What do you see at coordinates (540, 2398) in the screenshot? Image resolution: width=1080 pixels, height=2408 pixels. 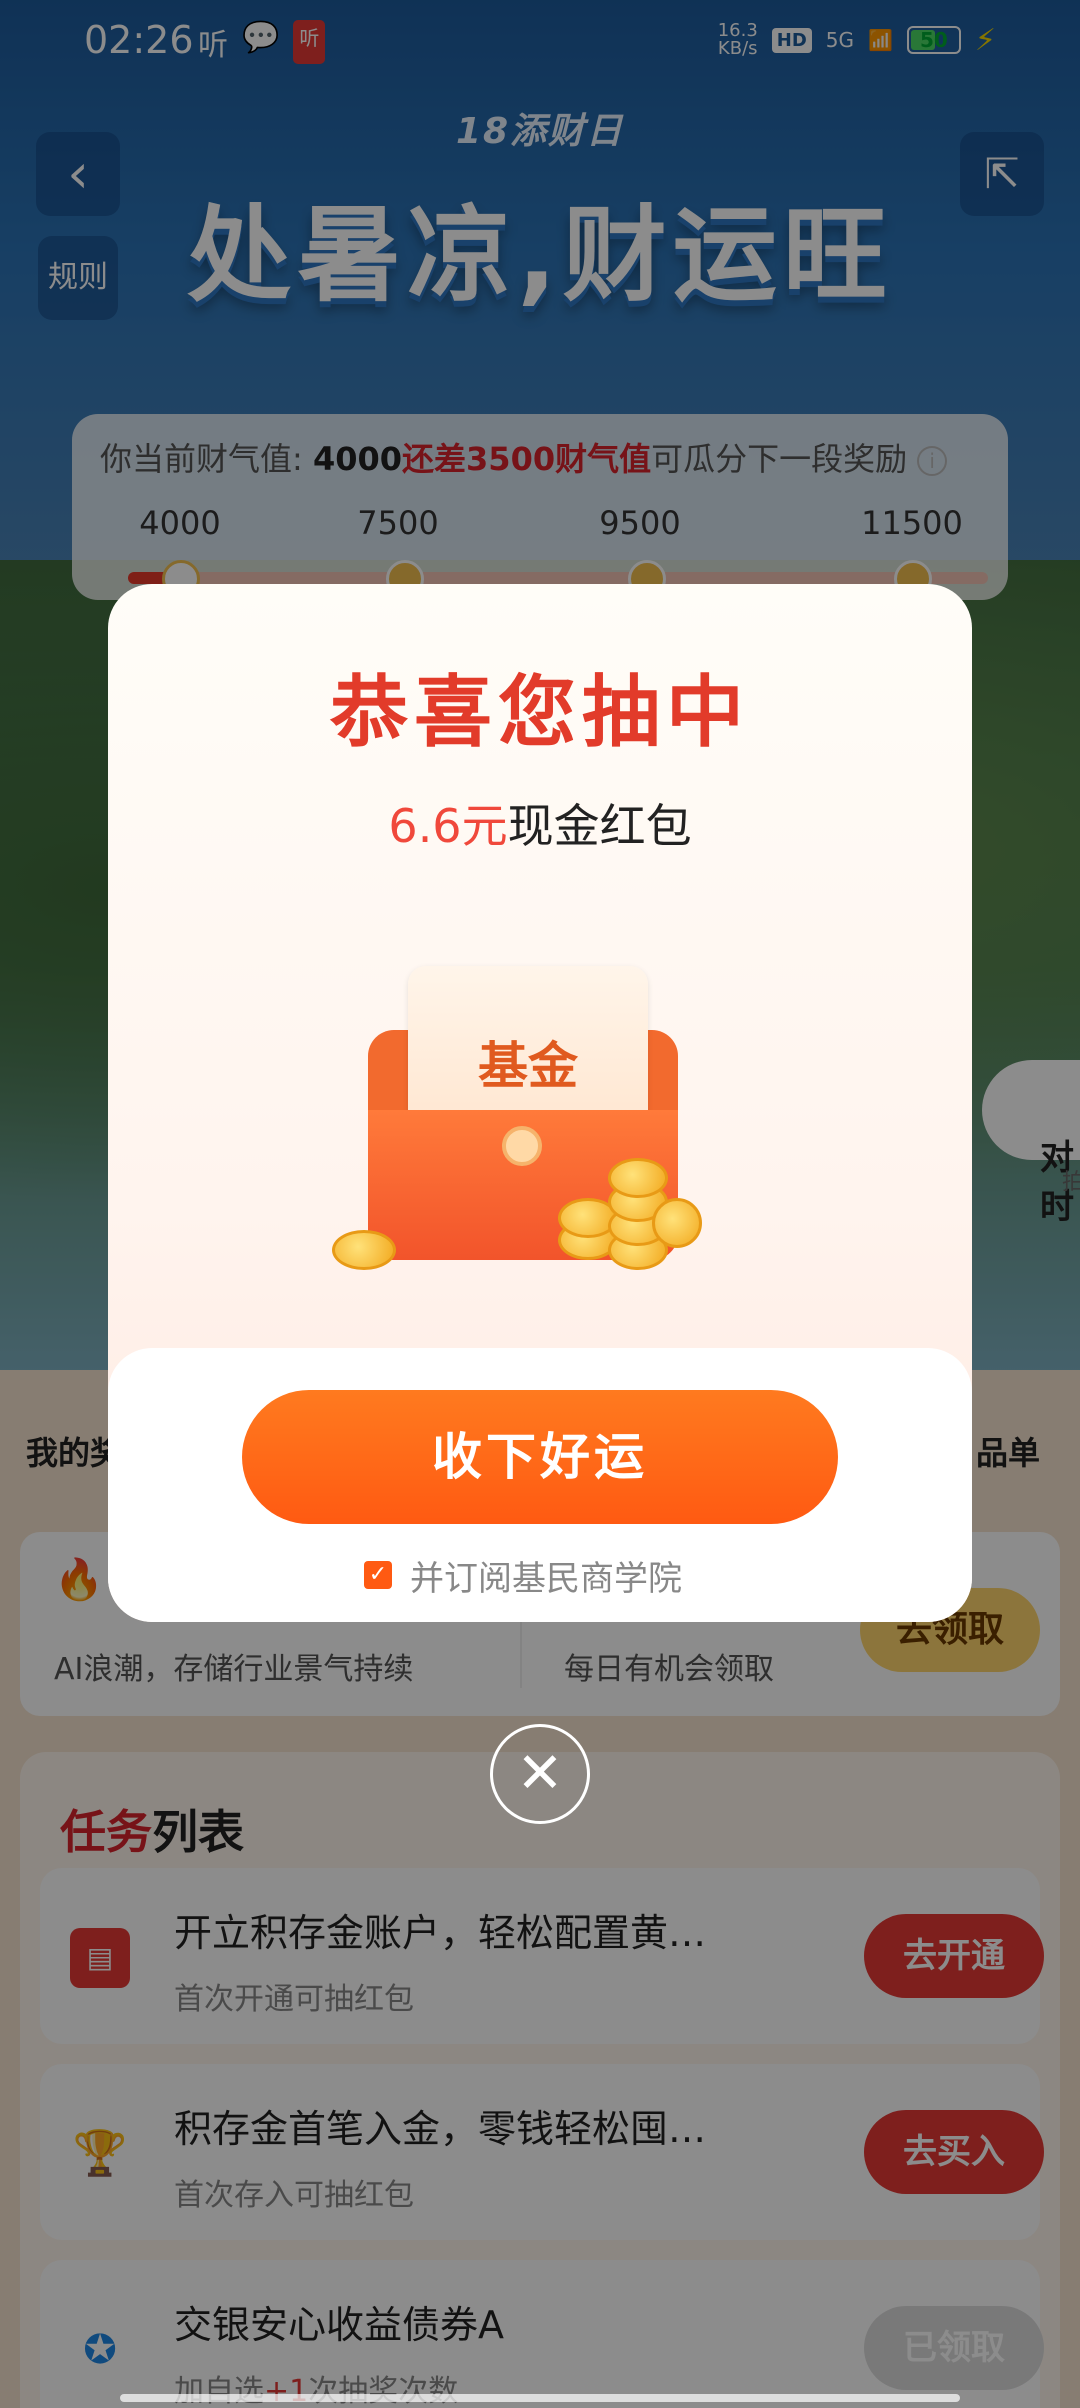 I see `home-indicator` at bounding box center [540, 2398].